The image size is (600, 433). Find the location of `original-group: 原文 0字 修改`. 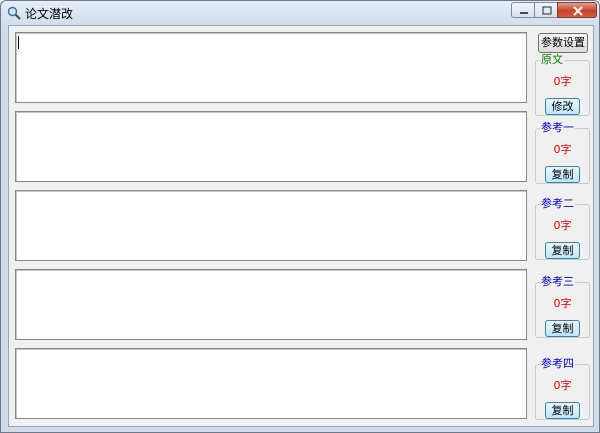

original-group: 原文 0字 修改 is located at coordinates (562, 84).